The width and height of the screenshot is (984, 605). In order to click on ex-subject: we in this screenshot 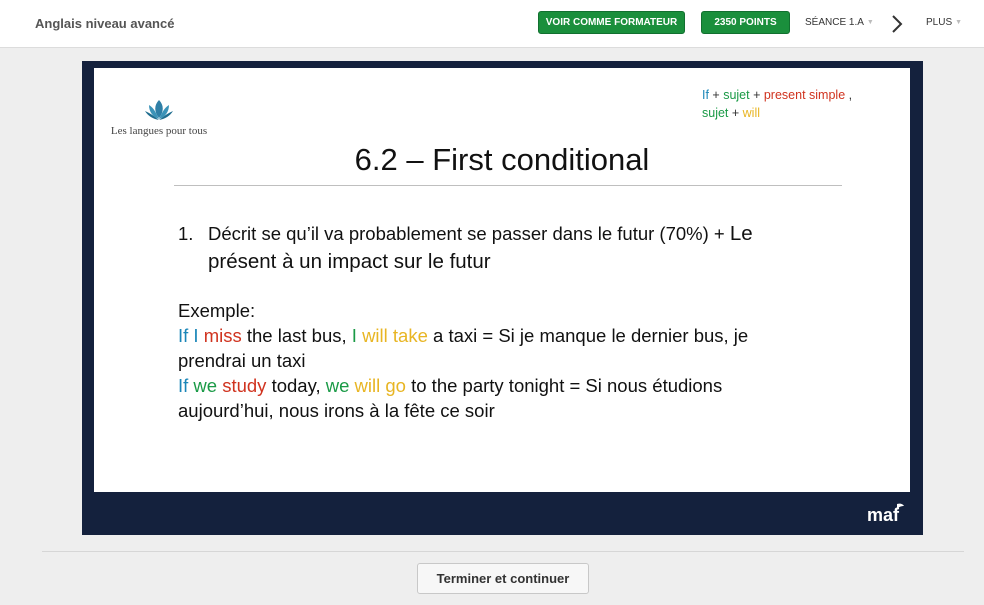, I will do `click(205, 385)`.